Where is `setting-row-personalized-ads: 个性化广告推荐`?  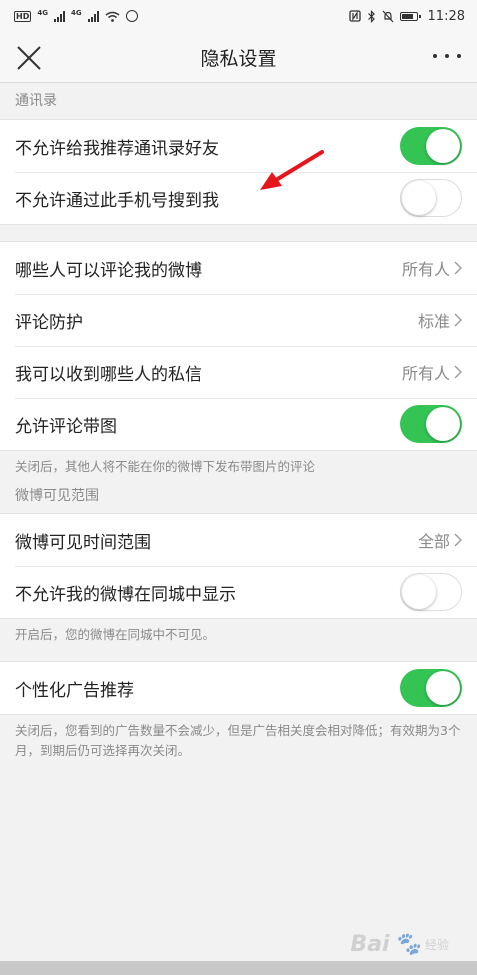
setting-row-personalized-ads: 个性化广告推荐 is located at coordinates (238, 688).